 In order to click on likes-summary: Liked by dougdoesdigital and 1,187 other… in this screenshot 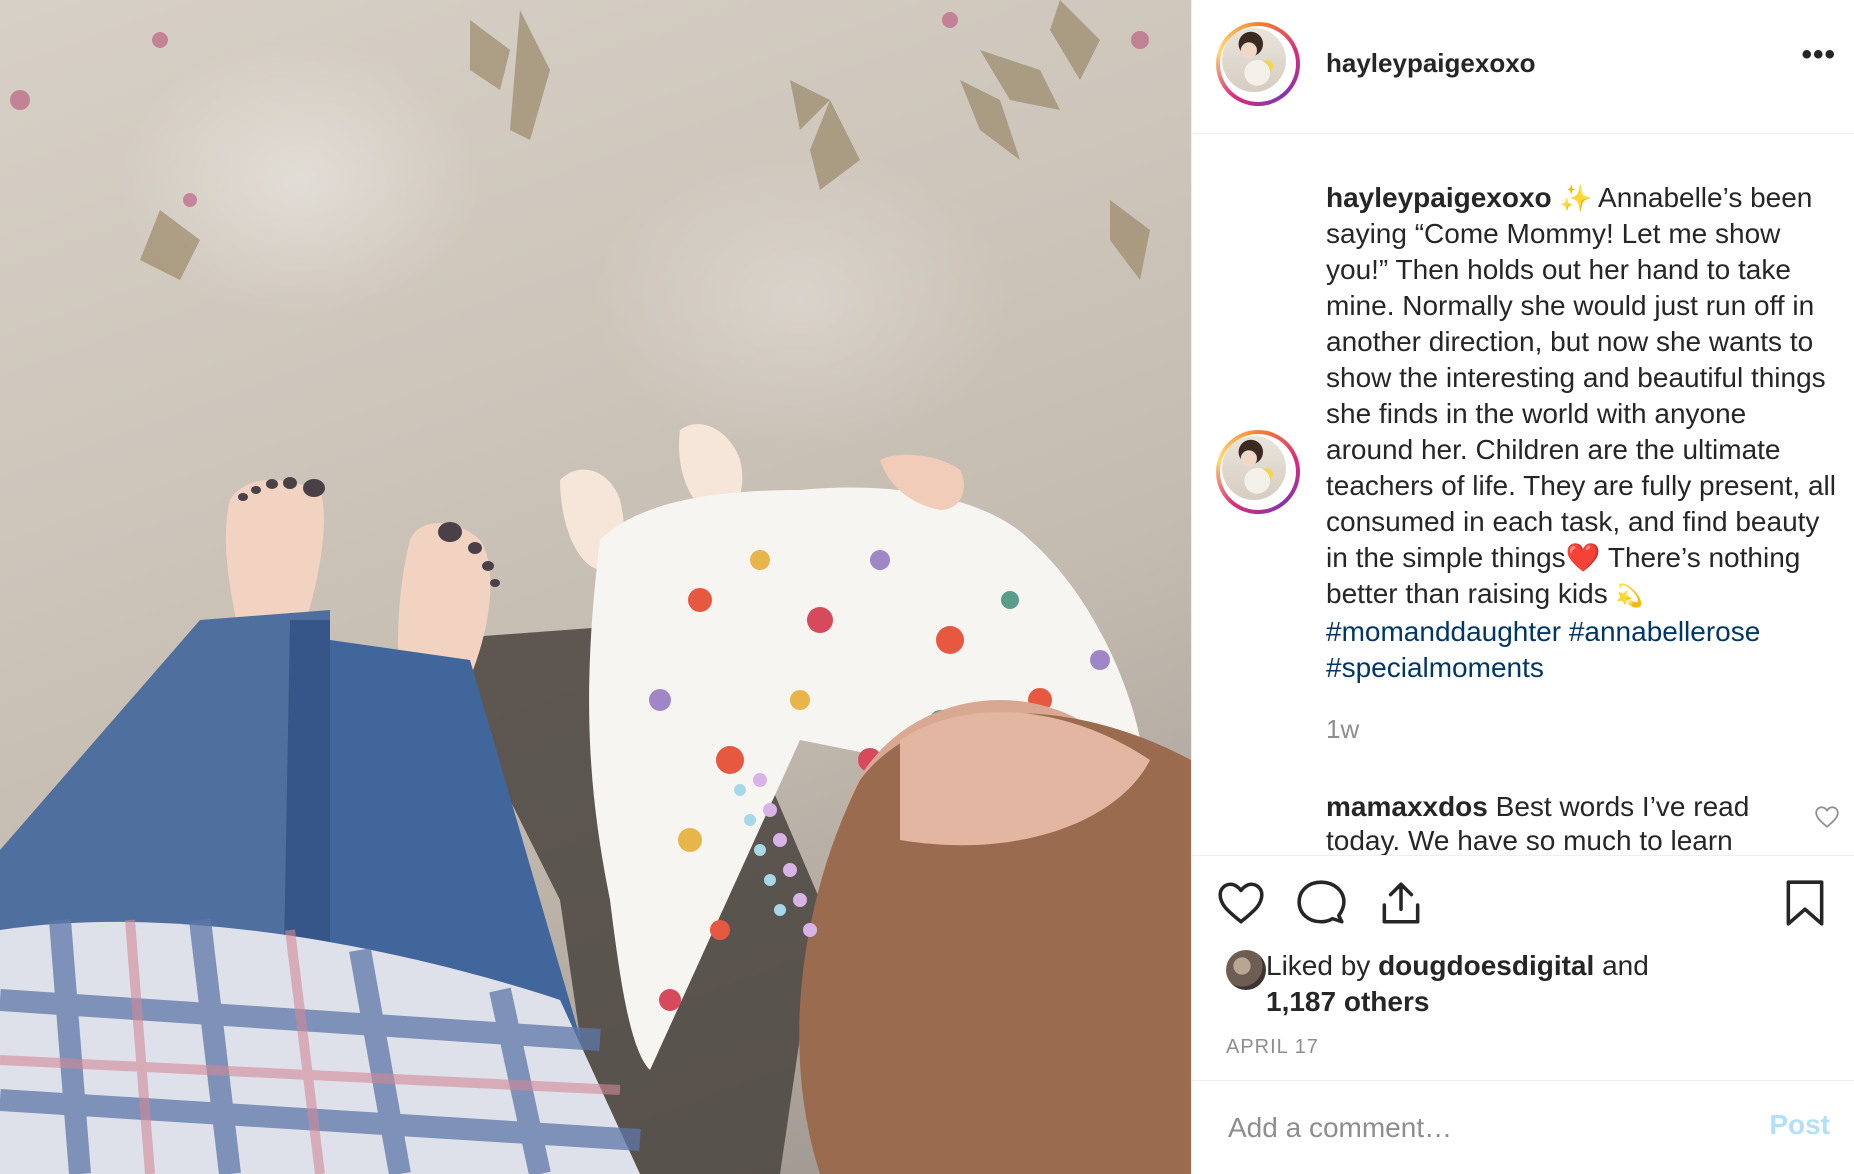, I will do `click(1523, 980)`.